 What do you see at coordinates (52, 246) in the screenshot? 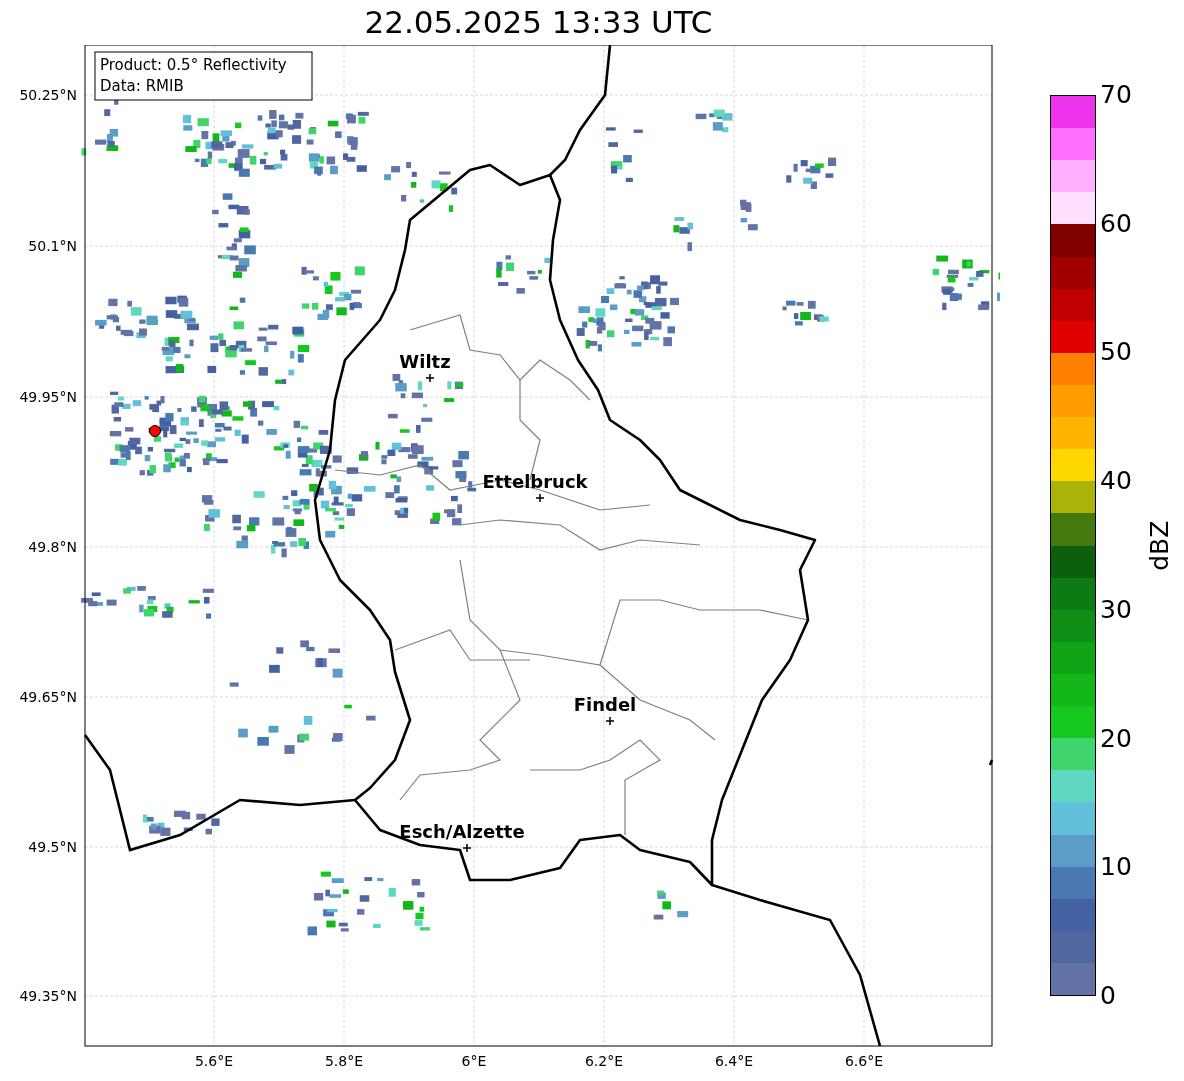
I see `latitude-tick-label: 50.1°N` at bounding box center [52, 246].